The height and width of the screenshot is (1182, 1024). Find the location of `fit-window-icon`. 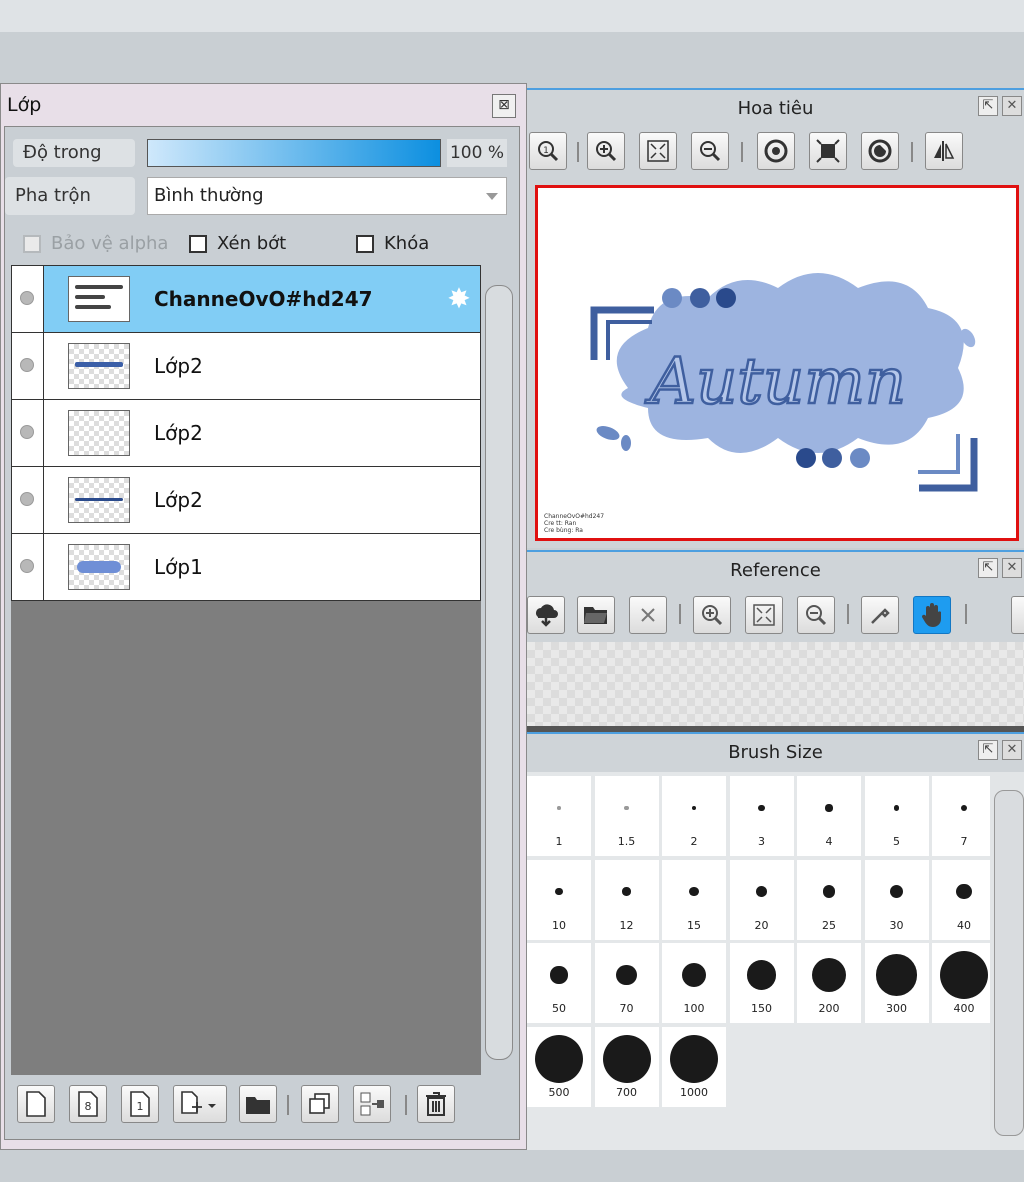

fit-window-icon is located at coordinates (658, 151).